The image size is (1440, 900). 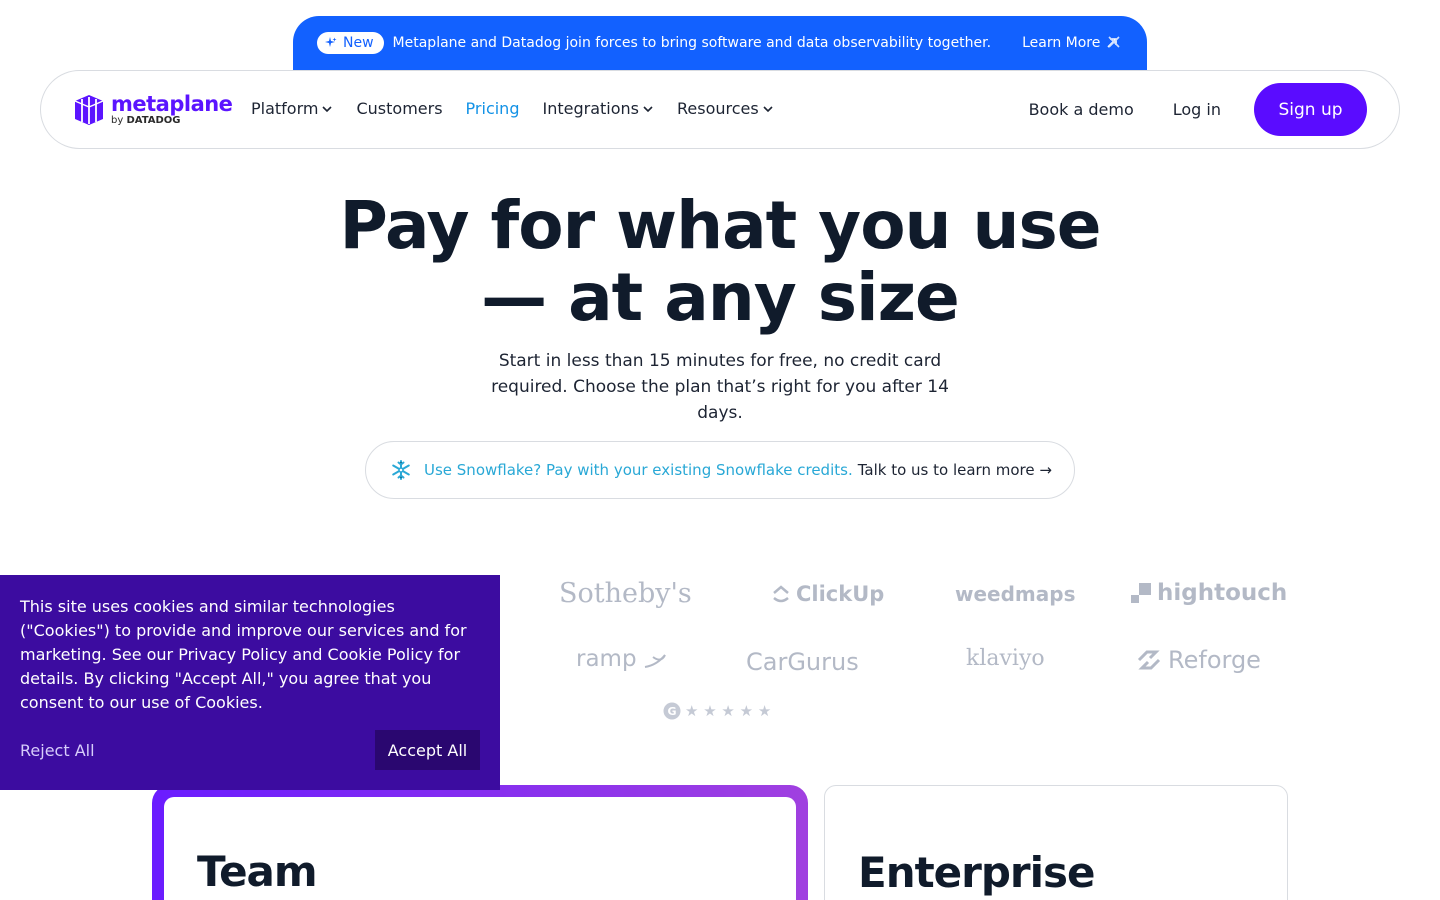 I want to click on customer-logo: CarGurus, so click(x=802, y=662).